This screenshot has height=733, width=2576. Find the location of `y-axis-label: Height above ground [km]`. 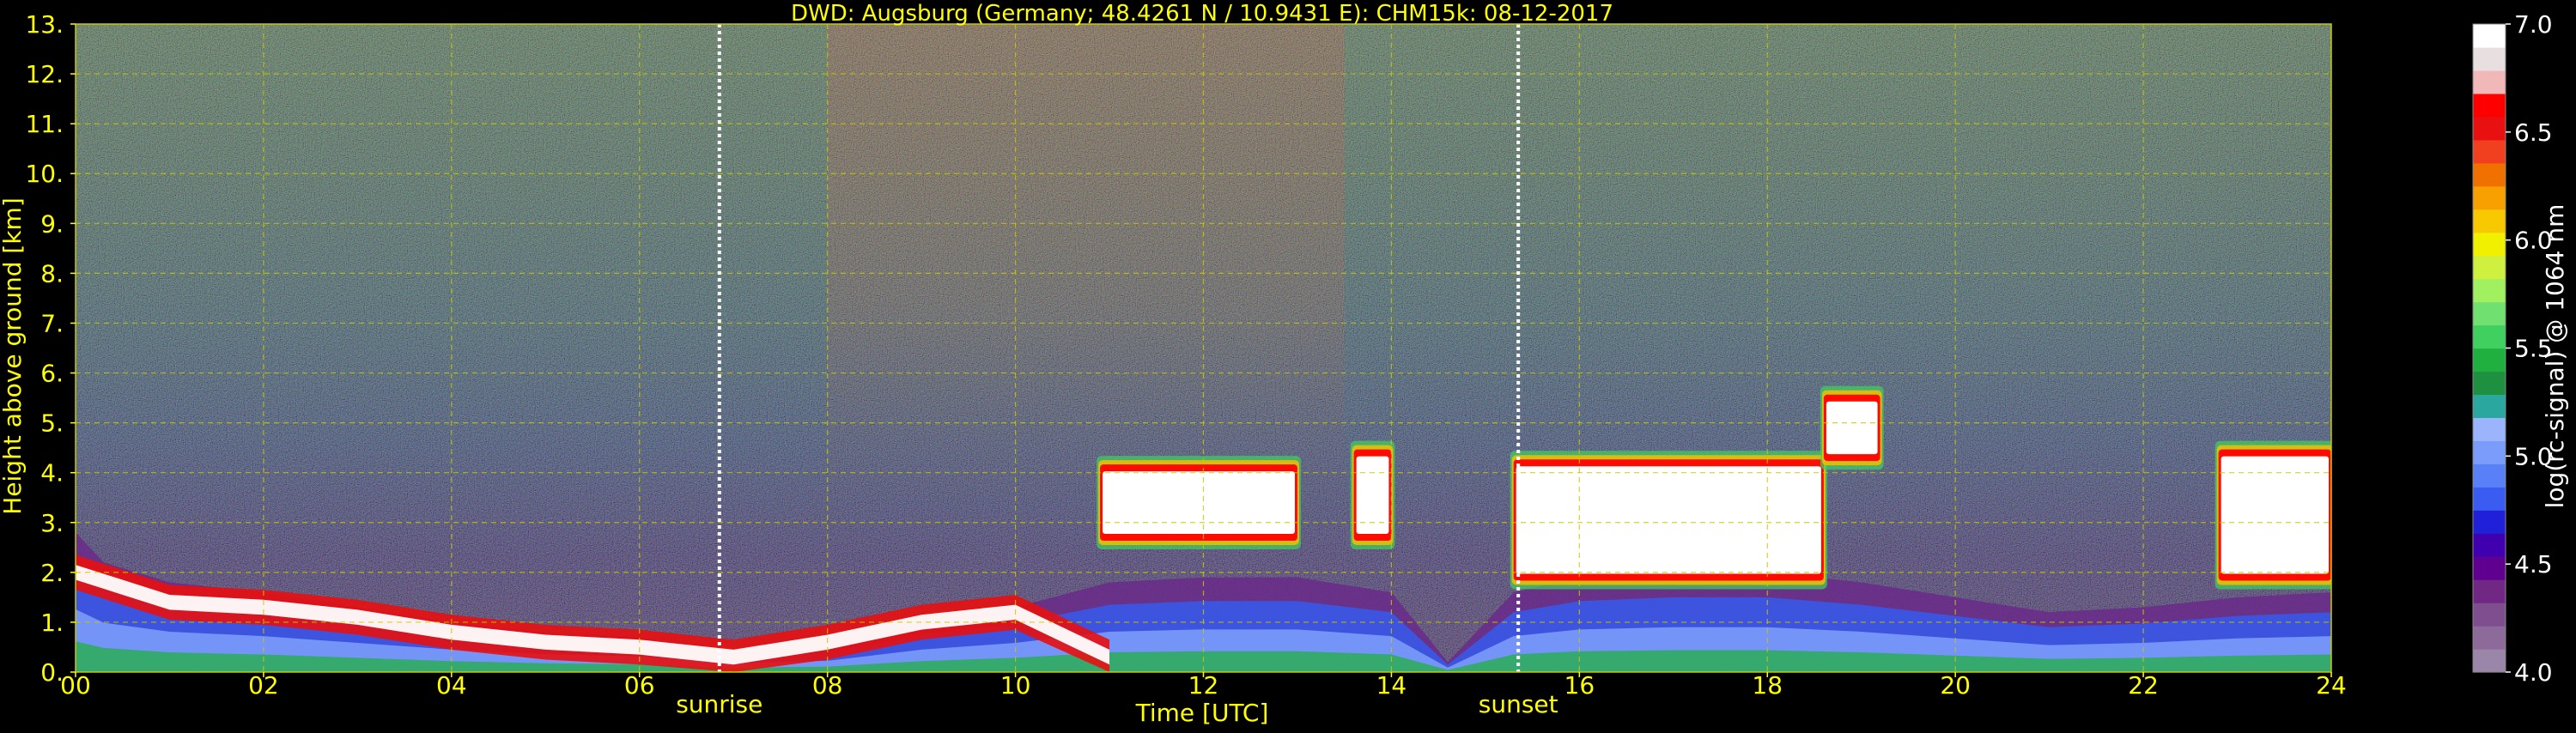

y-axis-label: Height above ground [km] is located at coordinates (13, 356).